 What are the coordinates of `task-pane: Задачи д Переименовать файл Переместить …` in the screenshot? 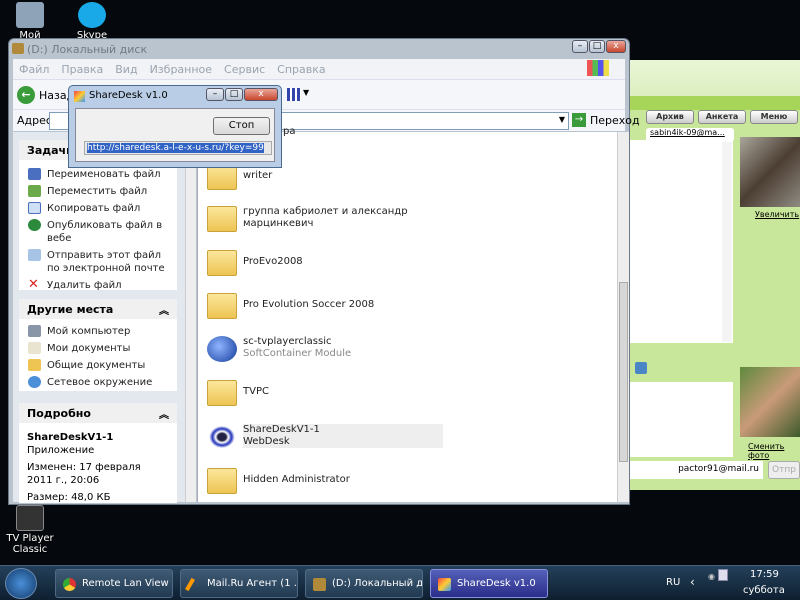 It's located at (104, 317).